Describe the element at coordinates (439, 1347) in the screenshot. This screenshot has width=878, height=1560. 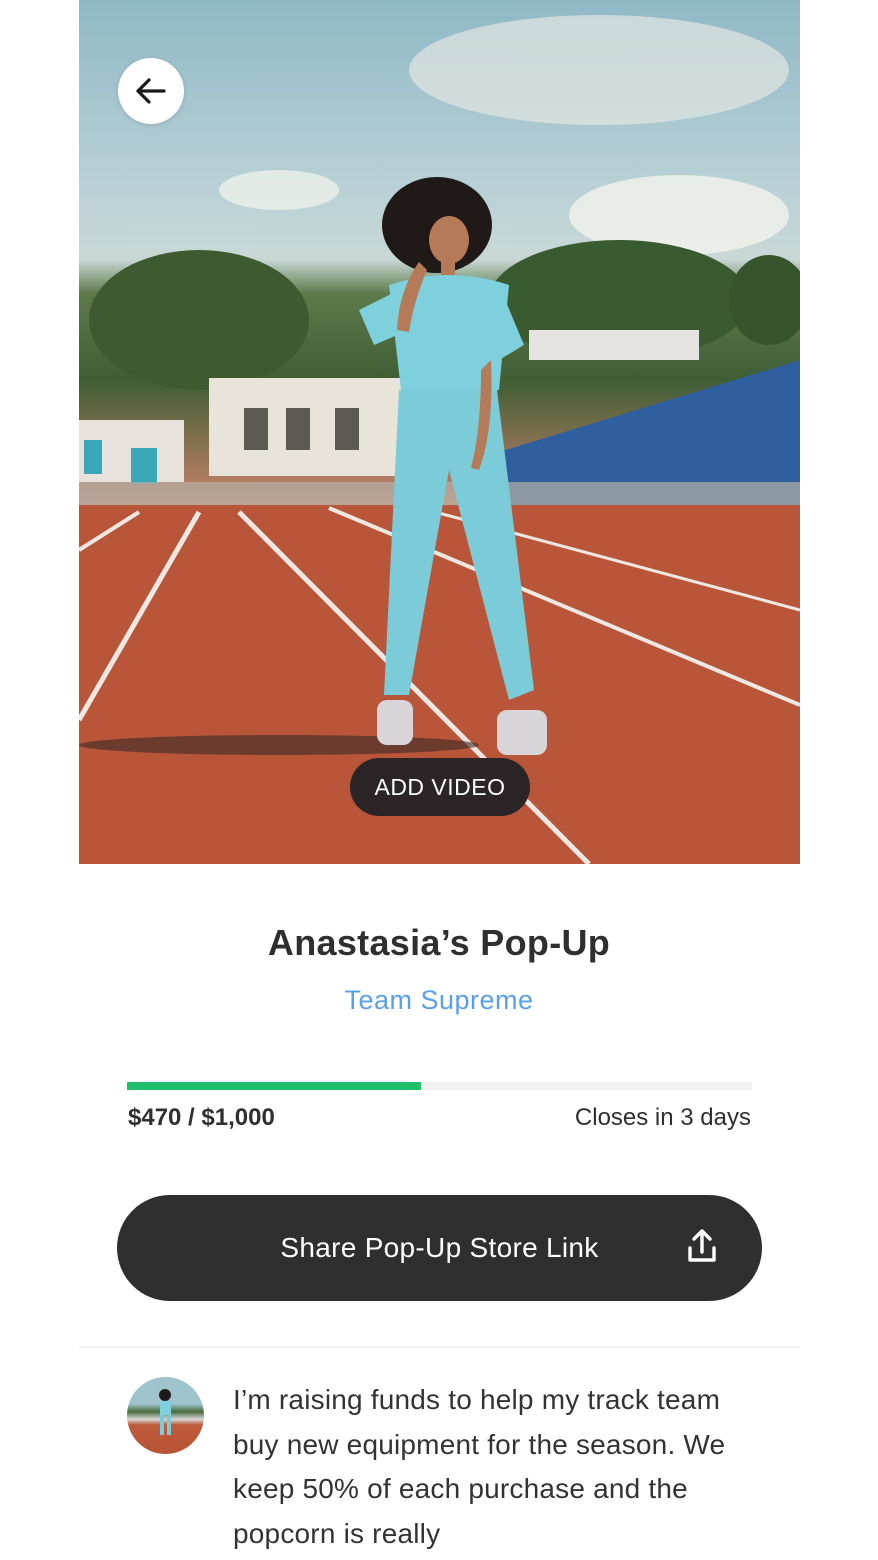
I see `section-divider` at that location.